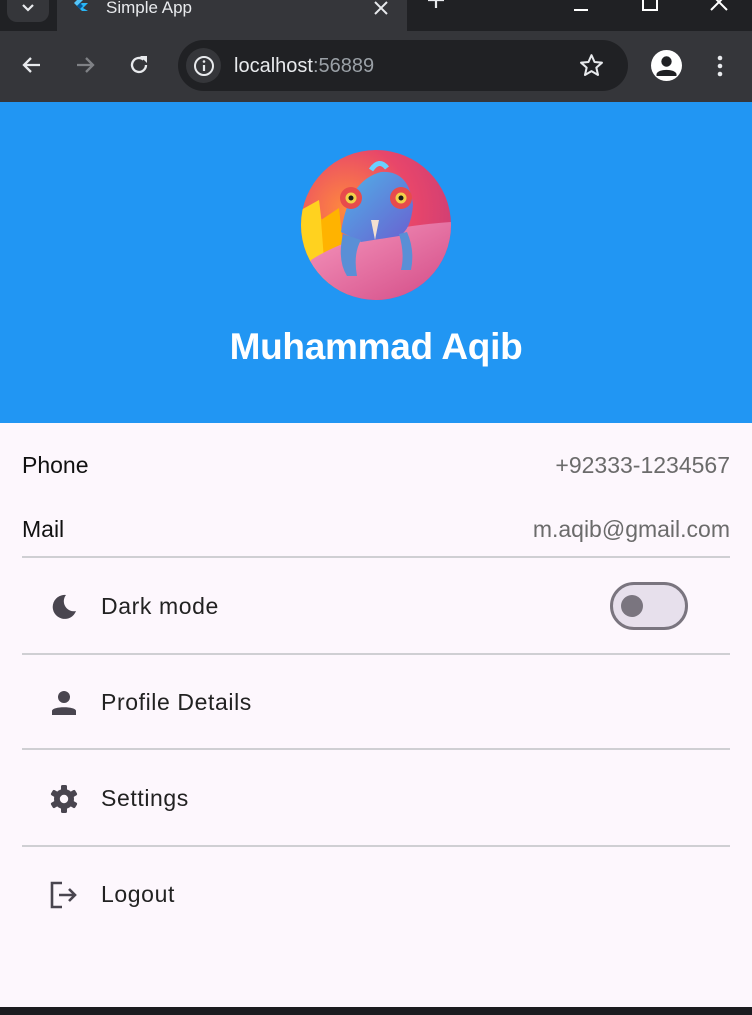  Describe the element at coordinates (138, 894) in the screenshot. I see `logout-label: Logout` at that location.